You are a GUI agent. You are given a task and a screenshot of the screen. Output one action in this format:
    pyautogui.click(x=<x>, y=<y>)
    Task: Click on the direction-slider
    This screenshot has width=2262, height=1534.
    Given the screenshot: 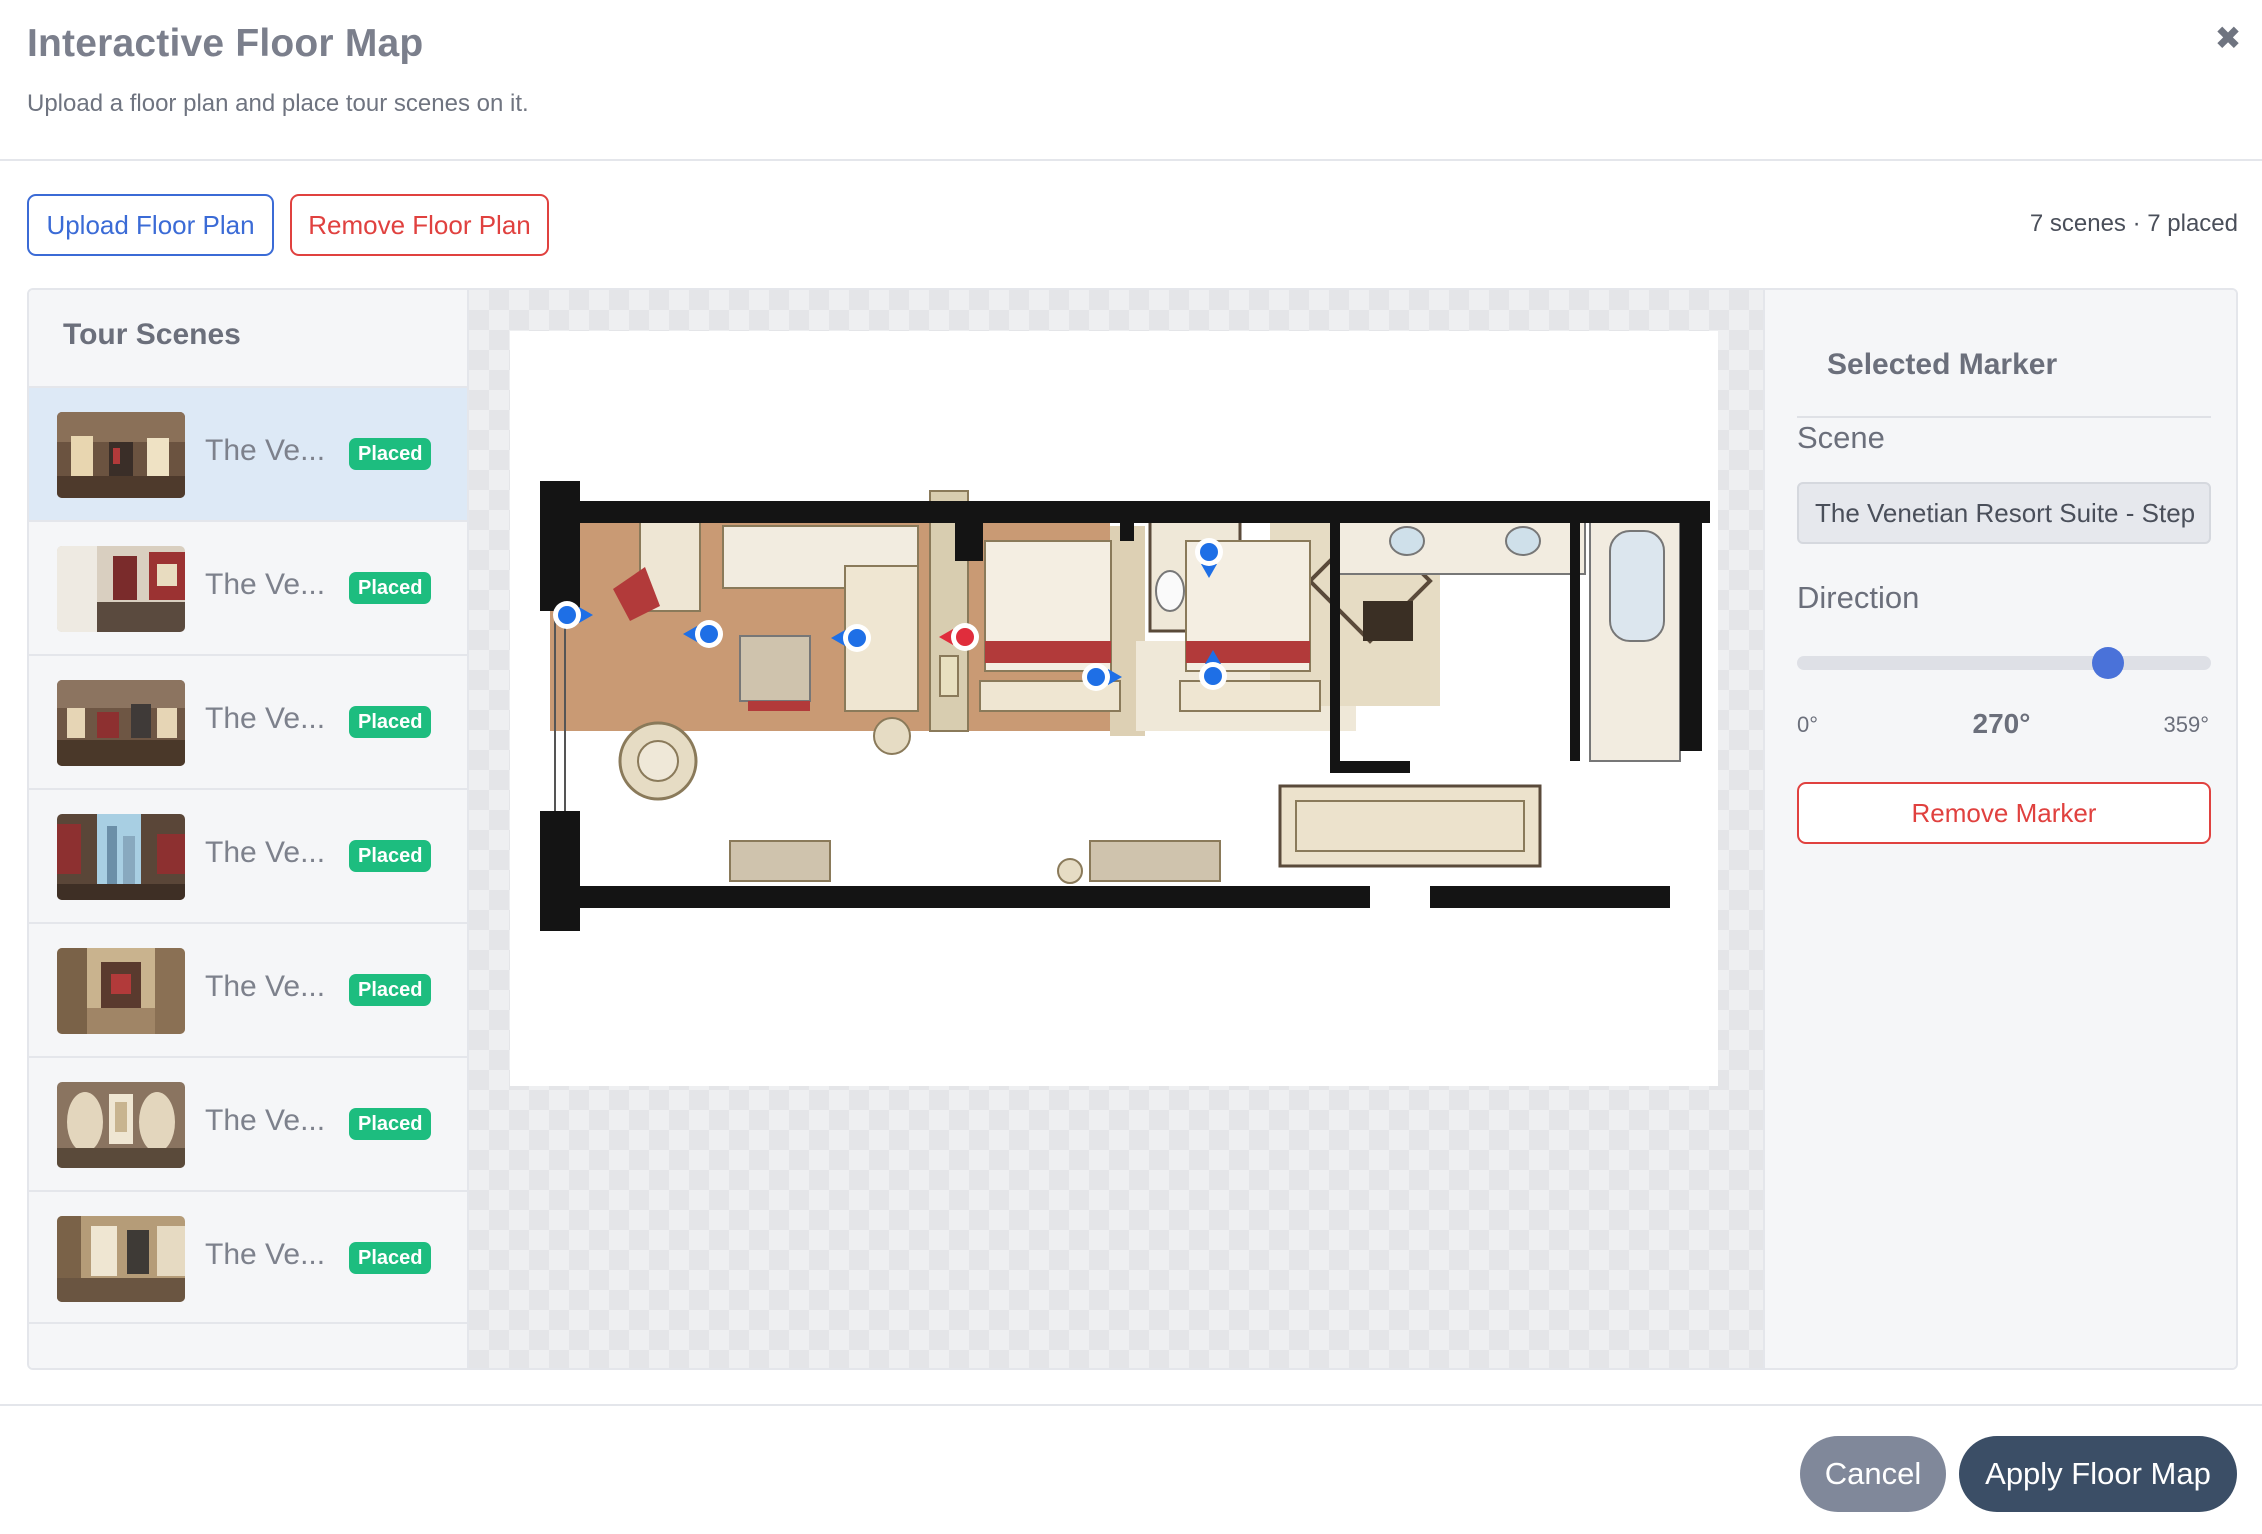 What is the action you would take?
    pyautogui.click(x=2004, y=663)
    